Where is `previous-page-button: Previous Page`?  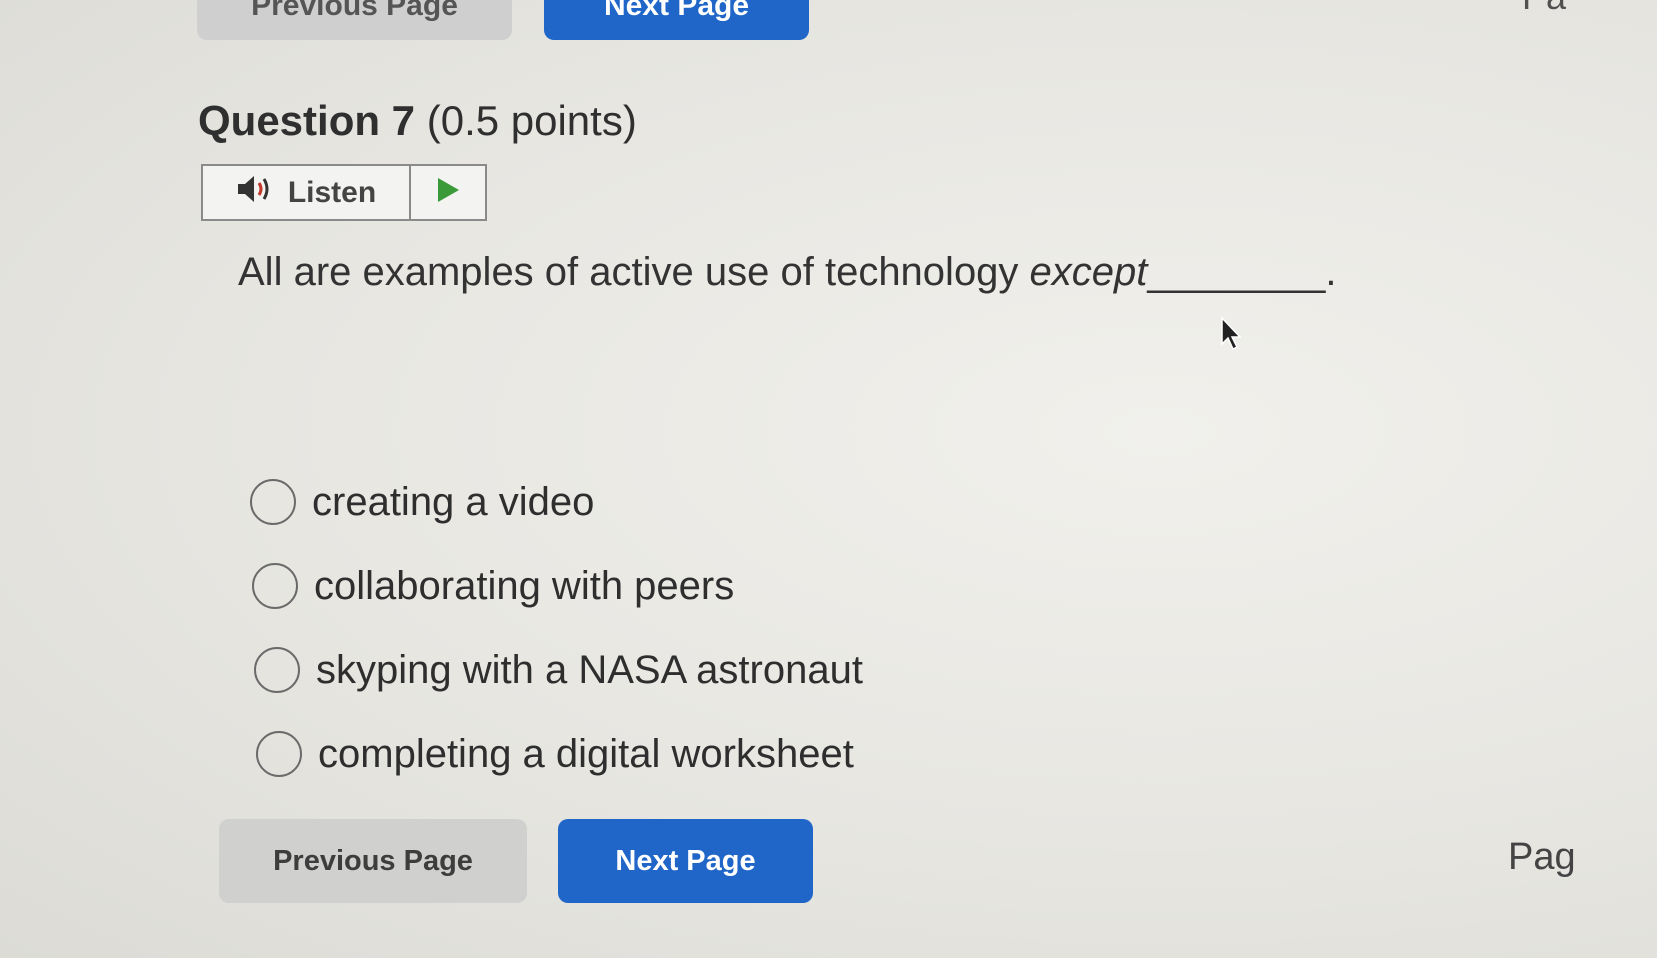
previous-page-button: Previous Page is located at coordinates (373, 861).